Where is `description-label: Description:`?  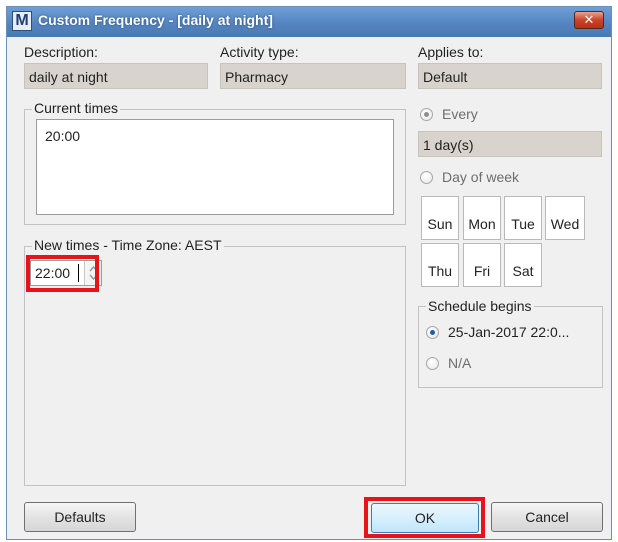 description-label: Description: is located at coordinates (61, 52).